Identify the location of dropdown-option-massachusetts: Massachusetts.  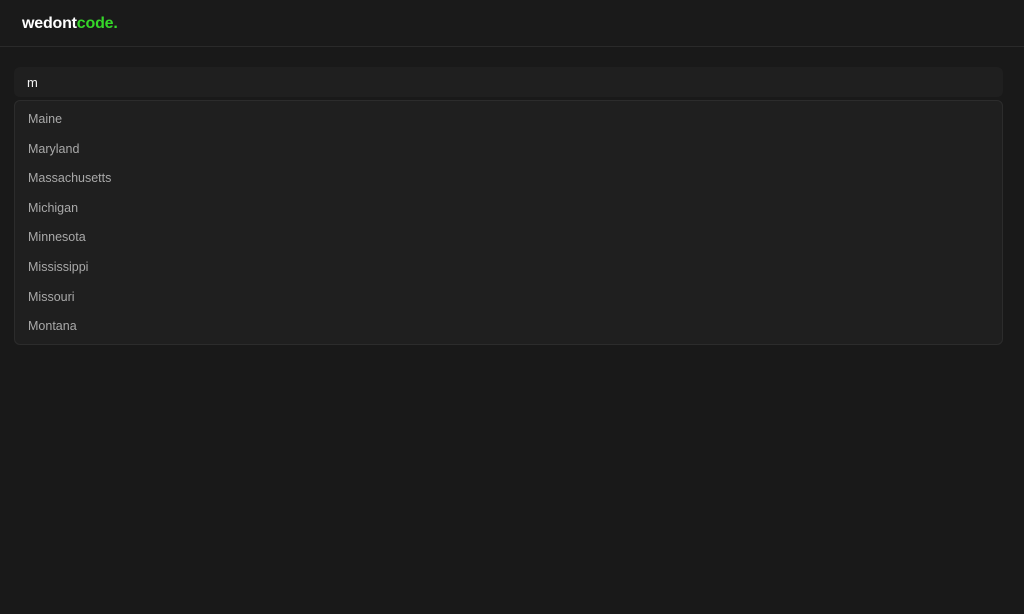
(508, 179).